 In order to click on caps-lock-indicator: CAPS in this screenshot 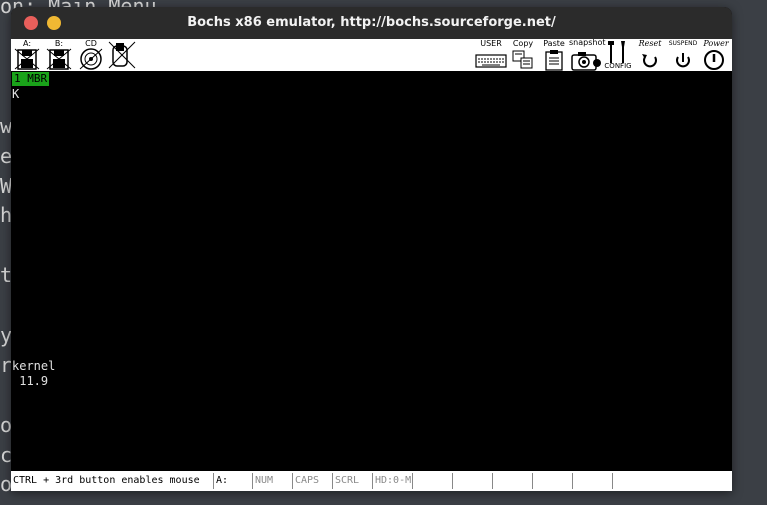, I will do `click(311, 481)`.